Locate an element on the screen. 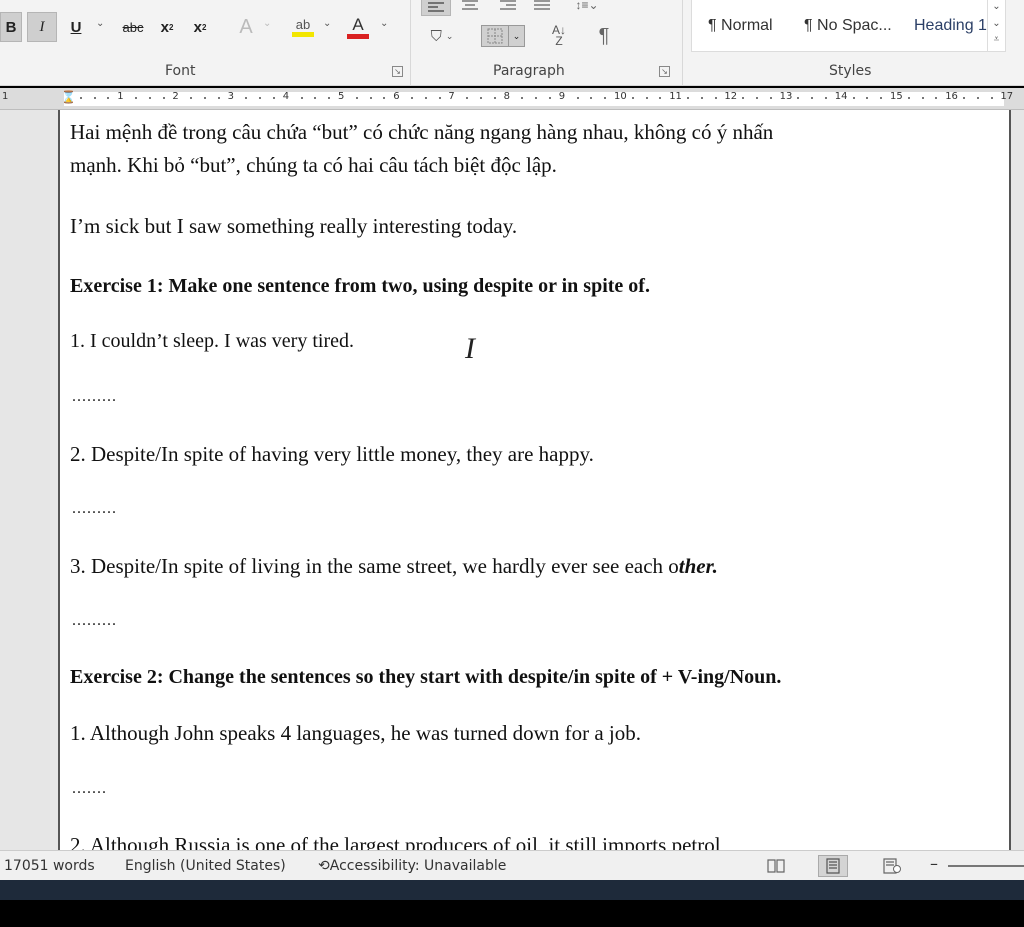 The width and height of the screenshot is (1024, 927). highlight-color-swatch is located at coordinates (303, 34).